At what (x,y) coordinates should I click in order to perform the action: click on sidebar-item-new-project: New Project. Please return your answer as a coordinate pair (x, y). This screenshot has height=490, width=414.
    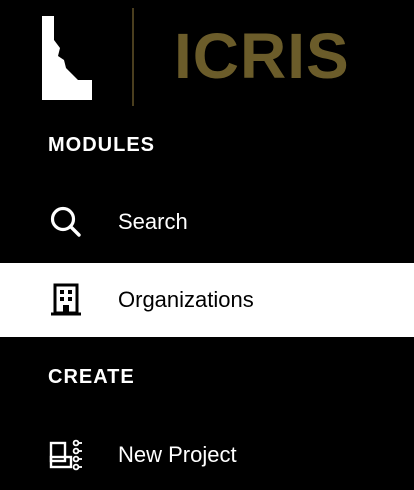
    Looking at the image, I should click on (207, 454).